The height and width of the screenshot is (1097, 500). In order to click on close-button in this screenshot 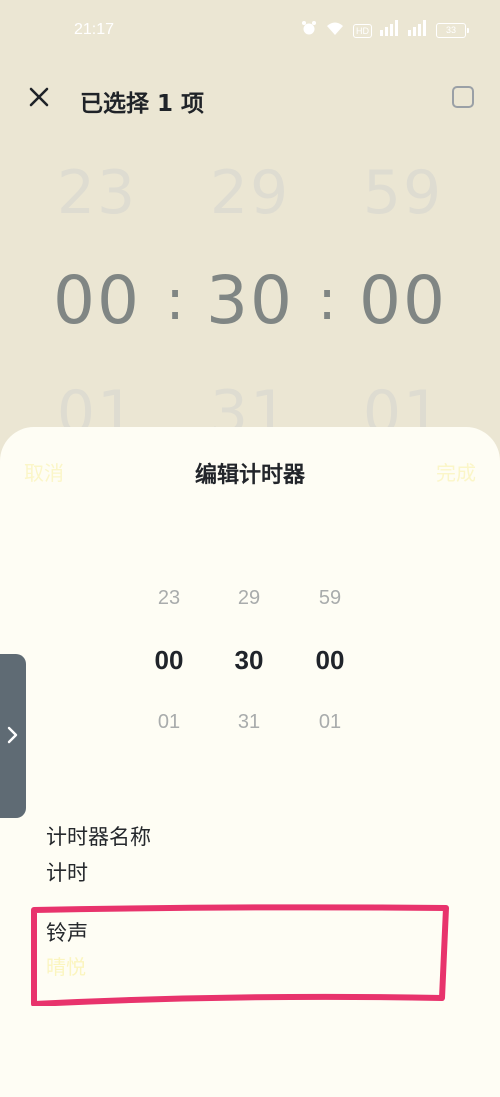, I will do `click(39, 97)`.